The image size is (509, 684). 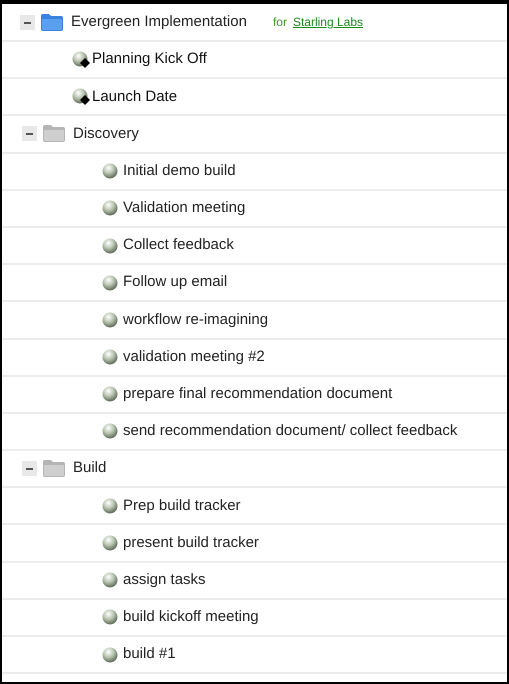 I want to click on task-name: send recommendation document/ collect feedback, so click(x=290, y=431).